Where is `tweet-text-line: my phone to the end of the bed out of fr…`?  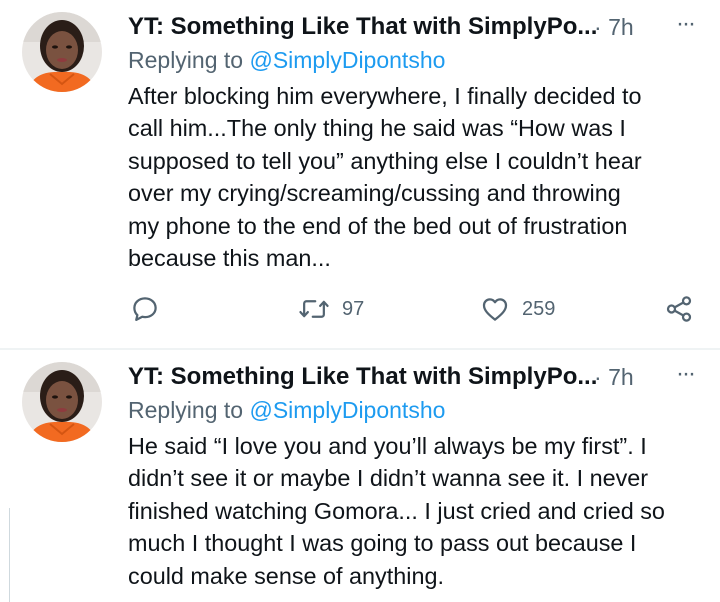 tweet-text-line: my phone to the end of the bed out of fr… is located at coordinates (378, 225).